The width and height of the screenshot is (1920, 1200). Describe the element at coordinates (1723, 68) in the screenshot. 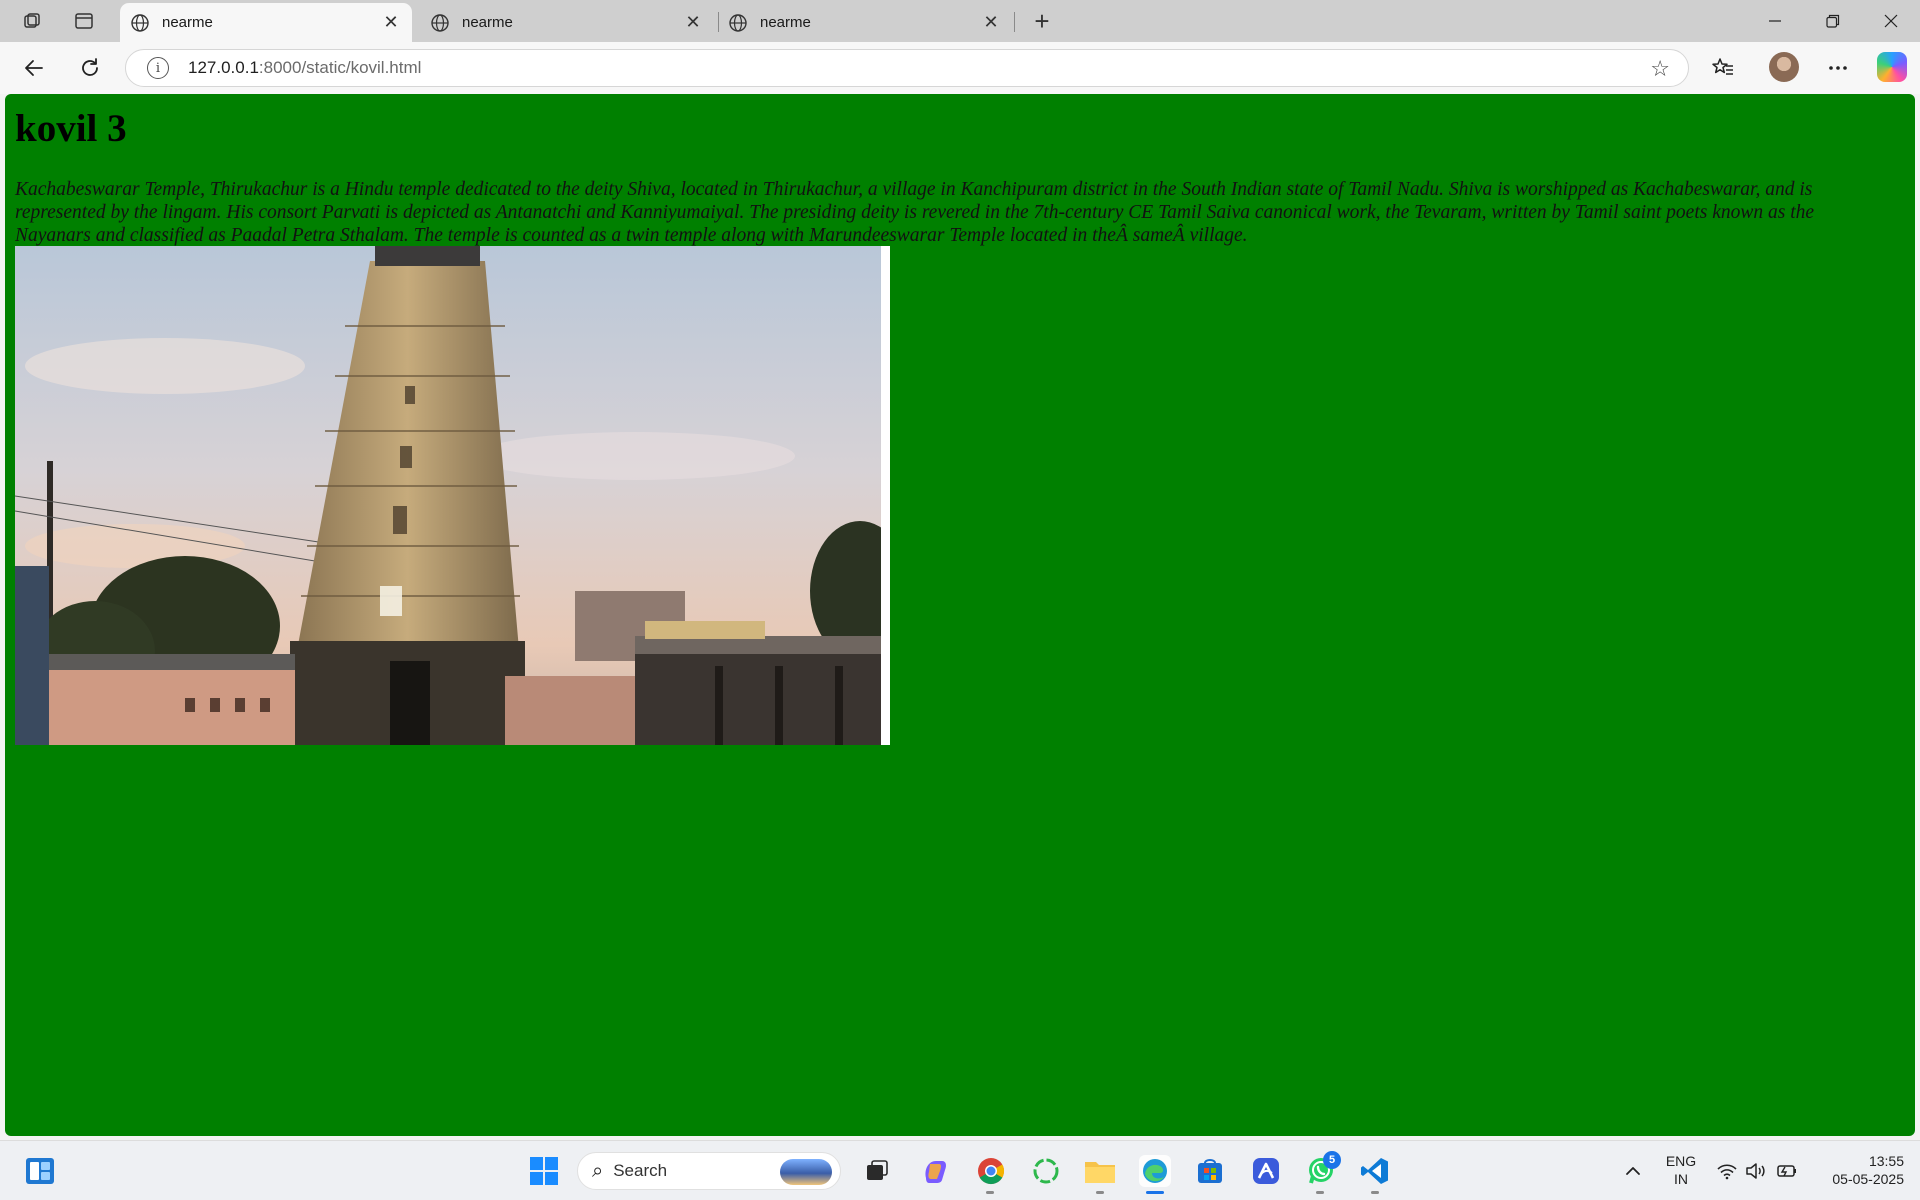

I see `favorites-icon` at that location.